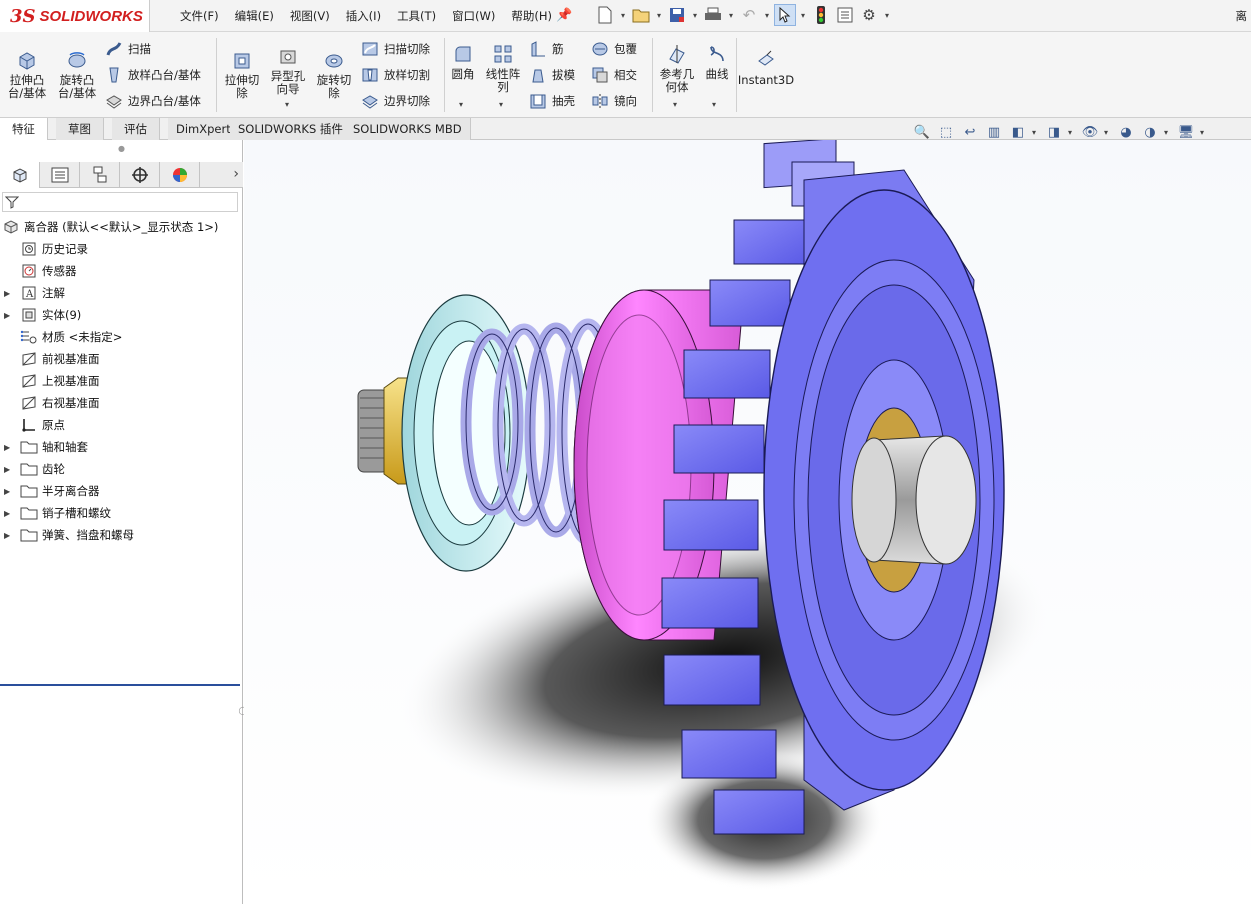  What do you see at coordinates (120, 685) in the screenshot?
I see `rollback-bar` at bounding box center [120, 685].